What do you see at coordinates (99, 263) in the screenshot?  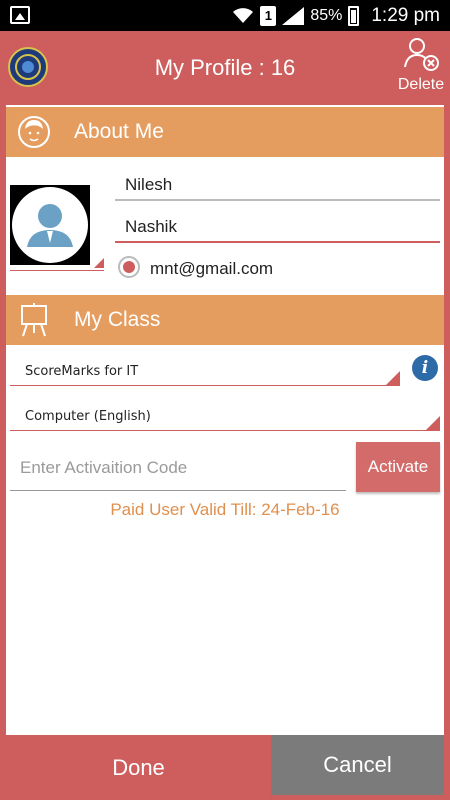 I see `avatar-corner-marker` at bounding box center [99, 263].